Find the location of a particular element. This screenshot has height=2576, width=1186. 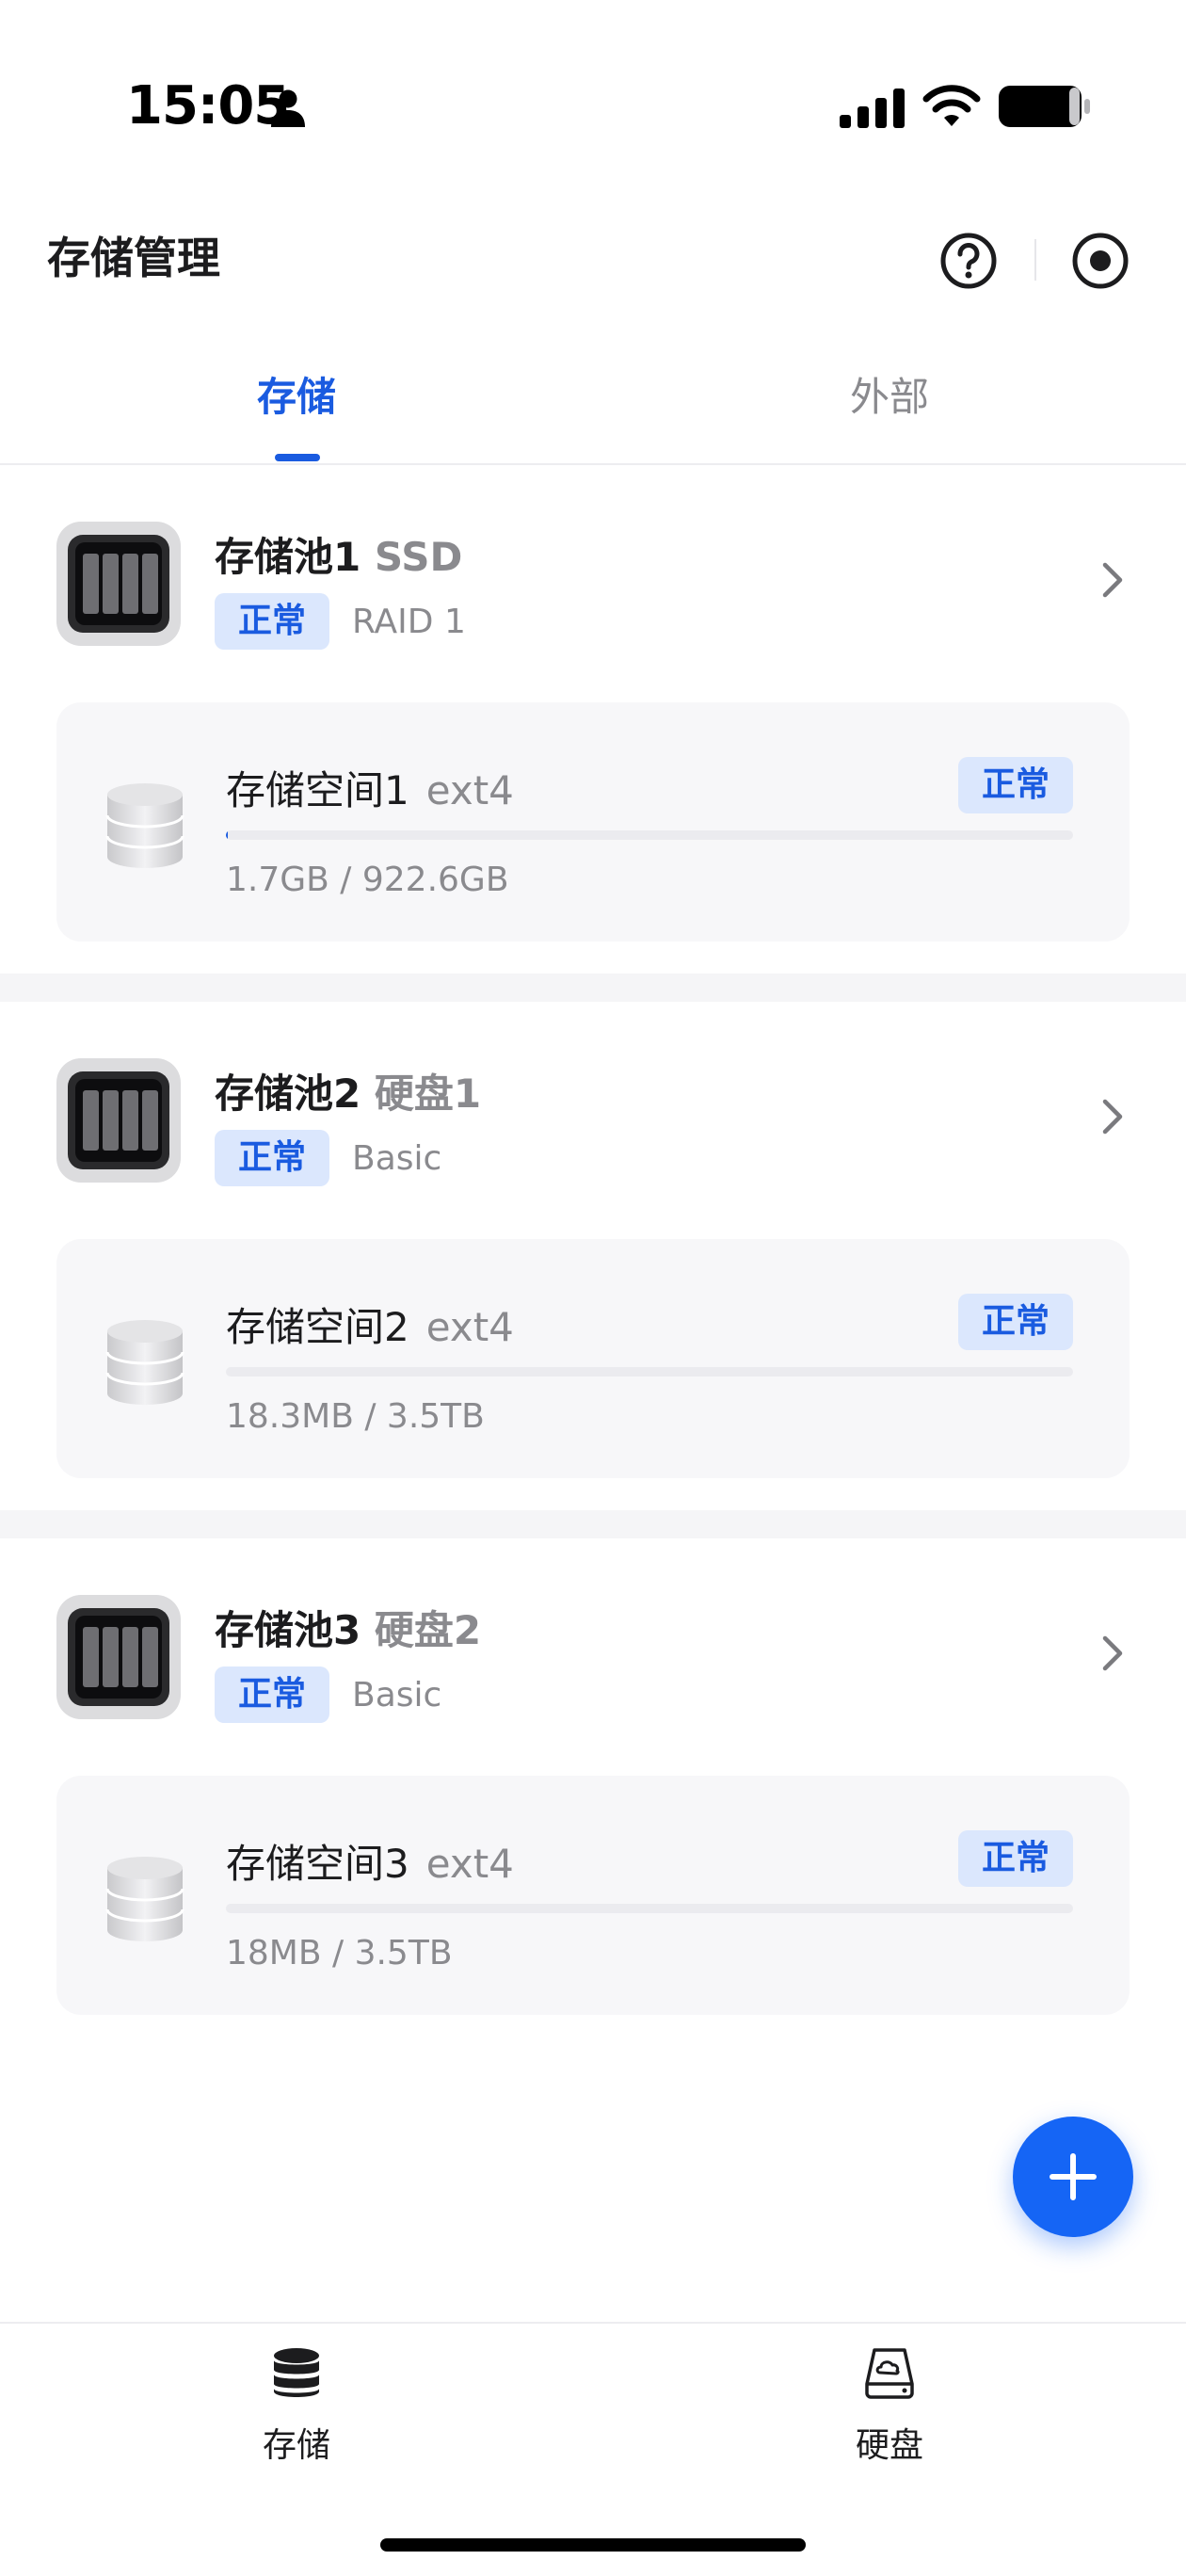

page-title: 存储管理 is located at coordinates (133, 258).